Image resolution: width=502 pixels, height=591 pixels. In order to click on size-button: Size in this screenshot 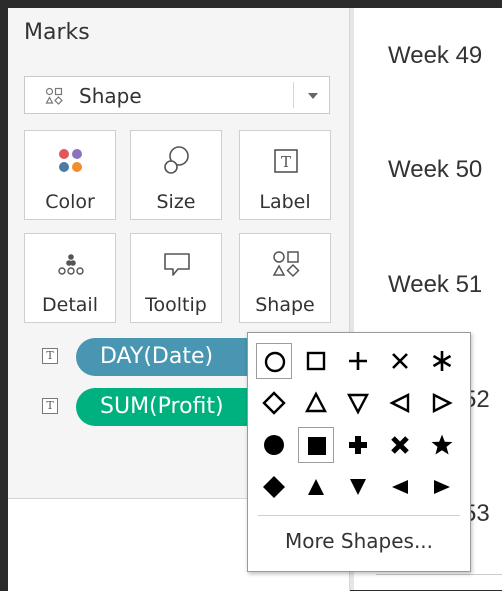, I will do `click(176, 175)`.